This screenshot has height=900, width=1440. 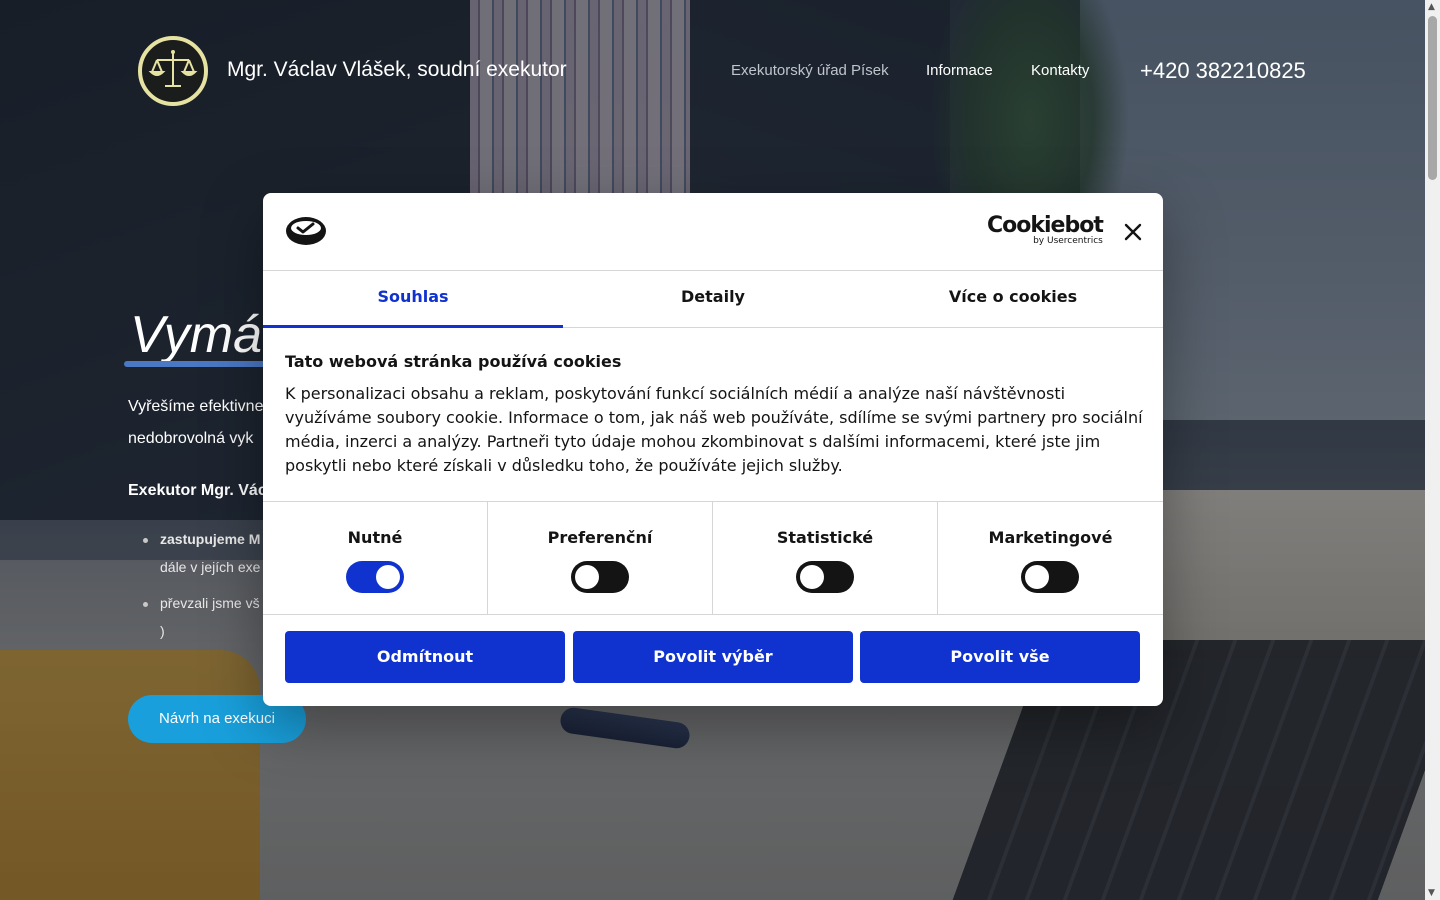 I want to click on hero-list-item: ), so click(x=162, y=631).